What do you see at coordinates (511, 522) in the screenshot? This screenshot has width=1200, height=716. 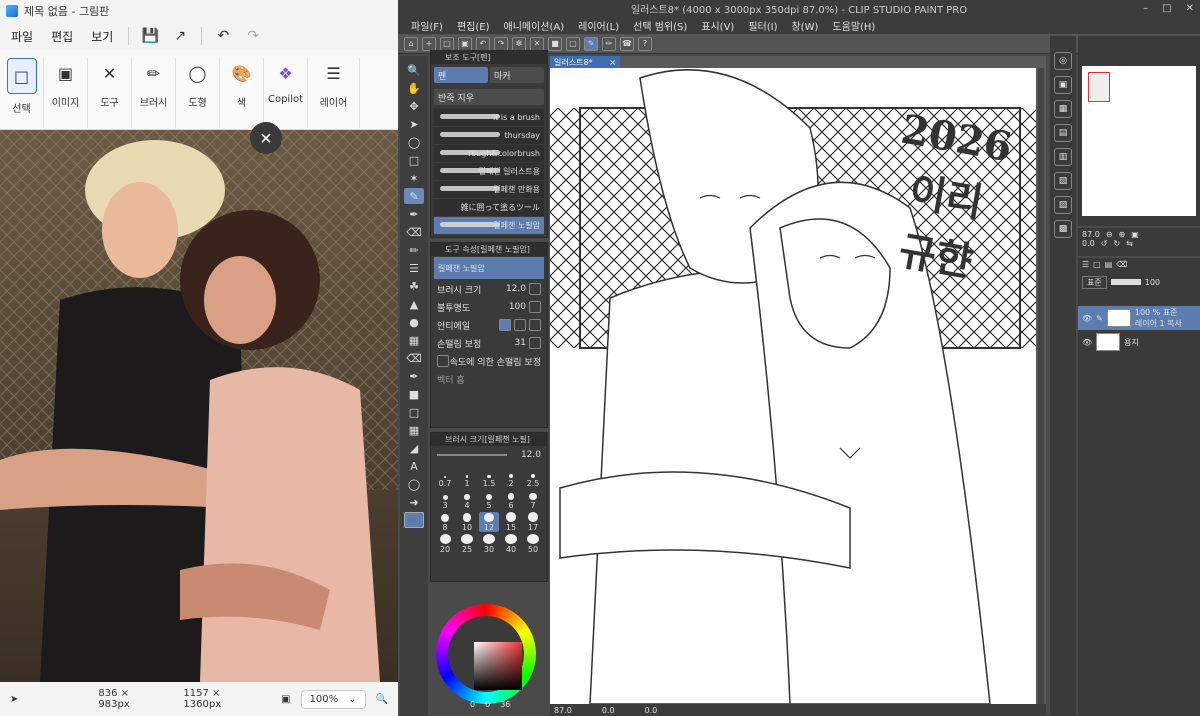 I see `brush-size-option: 15` at bounding box center [511, 522].